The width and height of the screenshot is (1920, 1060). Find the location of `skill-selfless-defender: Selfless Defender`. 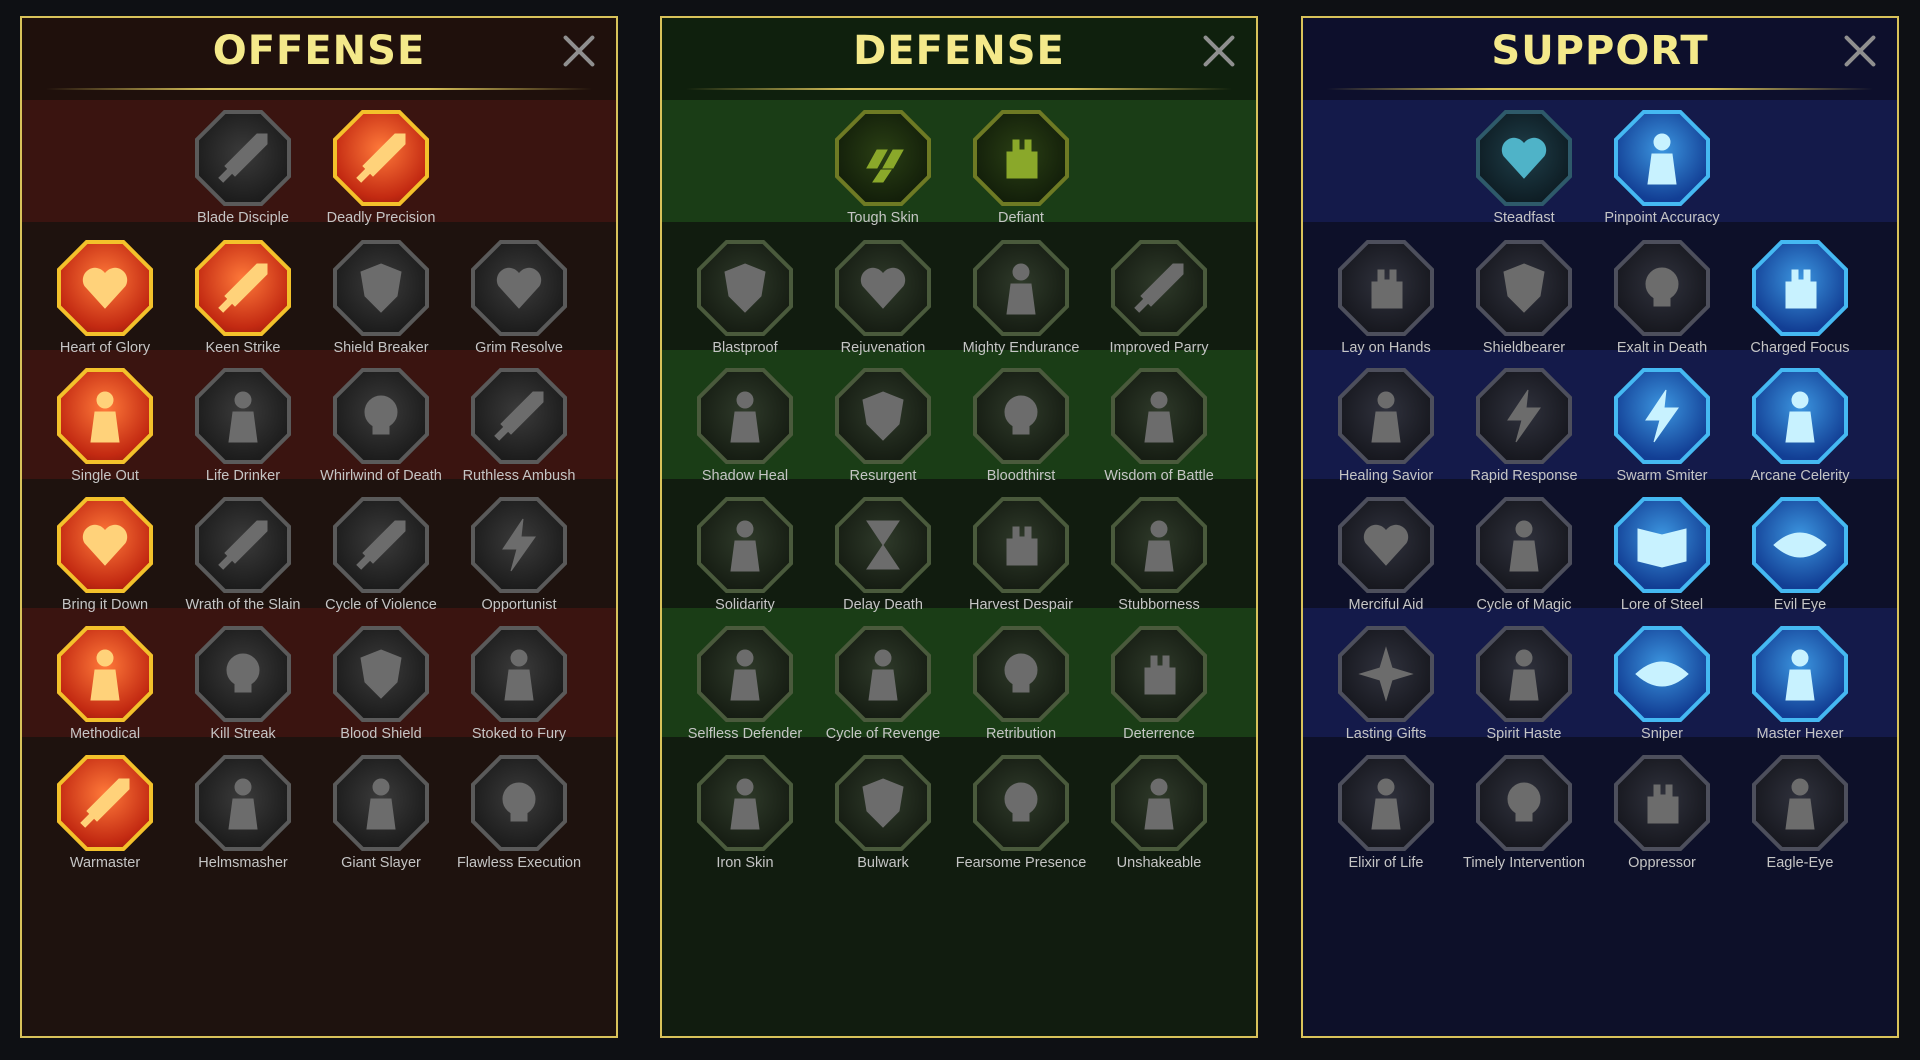

skill-selfless-defender: Selfless Defender is located at coordinates (745, 701).